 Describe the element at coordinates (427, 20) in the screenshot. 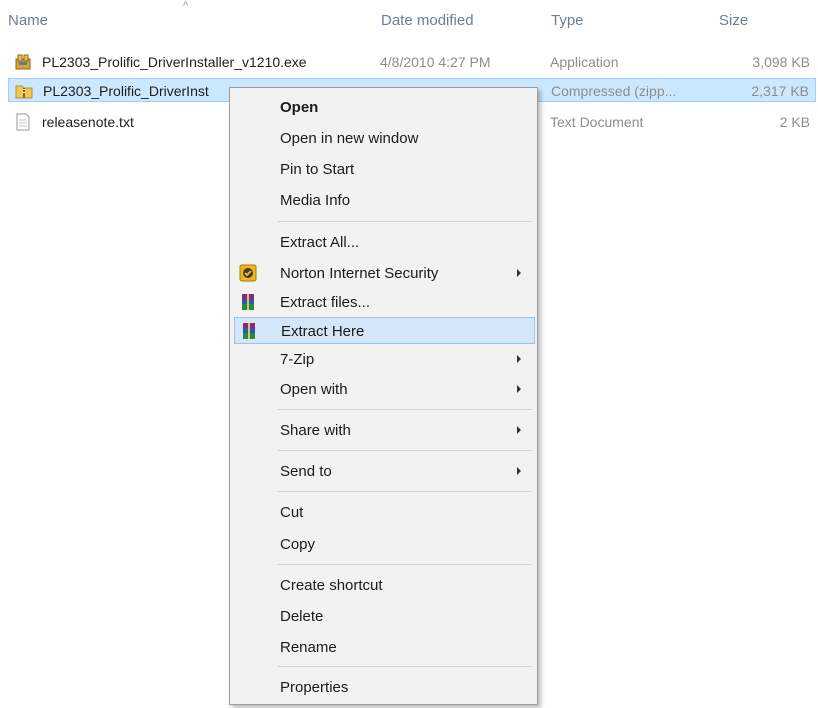

I see `column-header-date-modified: Date modified` at that location.